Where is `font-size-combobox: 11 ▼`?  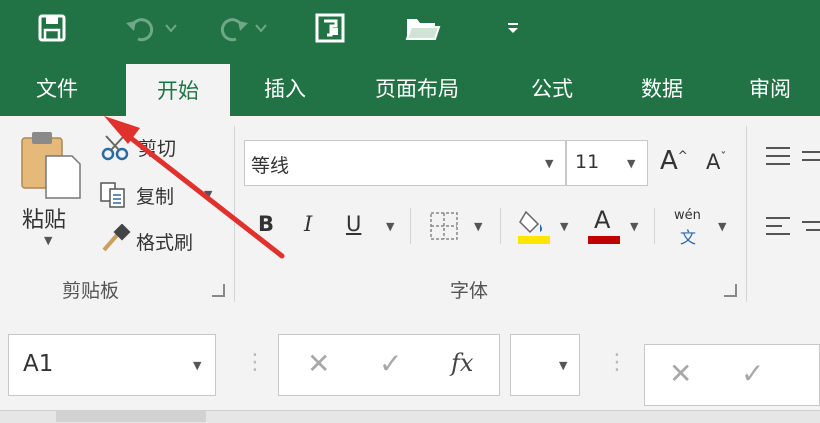
font-size-combobox: 11 ▼ is located at coordinates (607, 163).